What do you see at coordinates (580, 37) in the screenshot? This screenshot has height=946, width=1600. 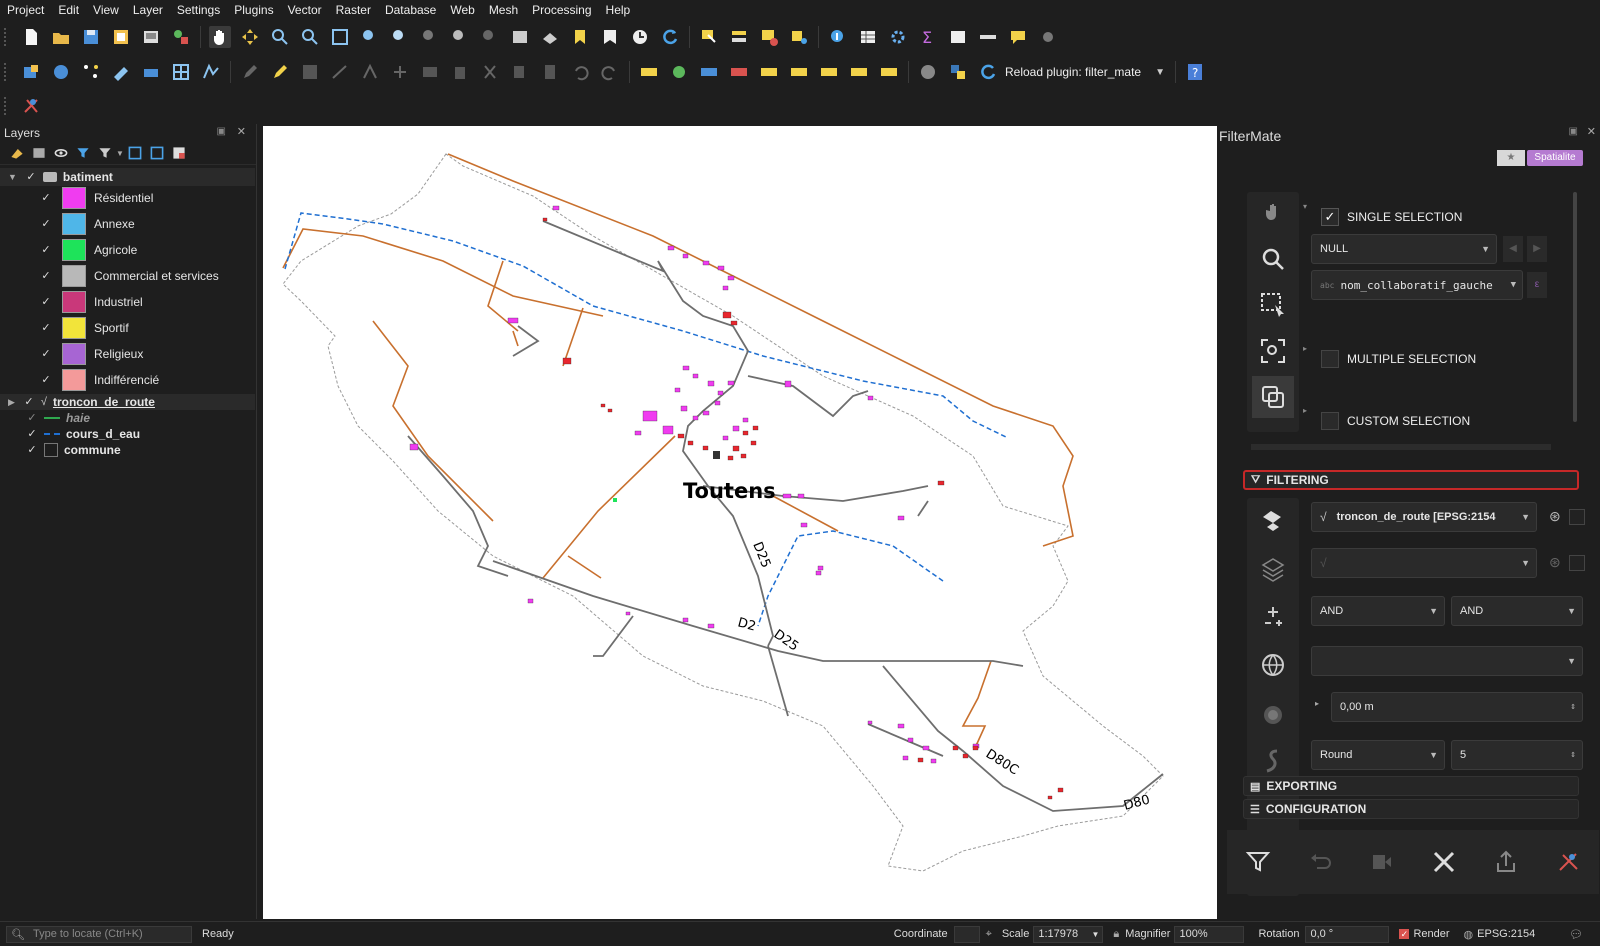 I see `bookmark-icon` at bounding box center [580, 37].